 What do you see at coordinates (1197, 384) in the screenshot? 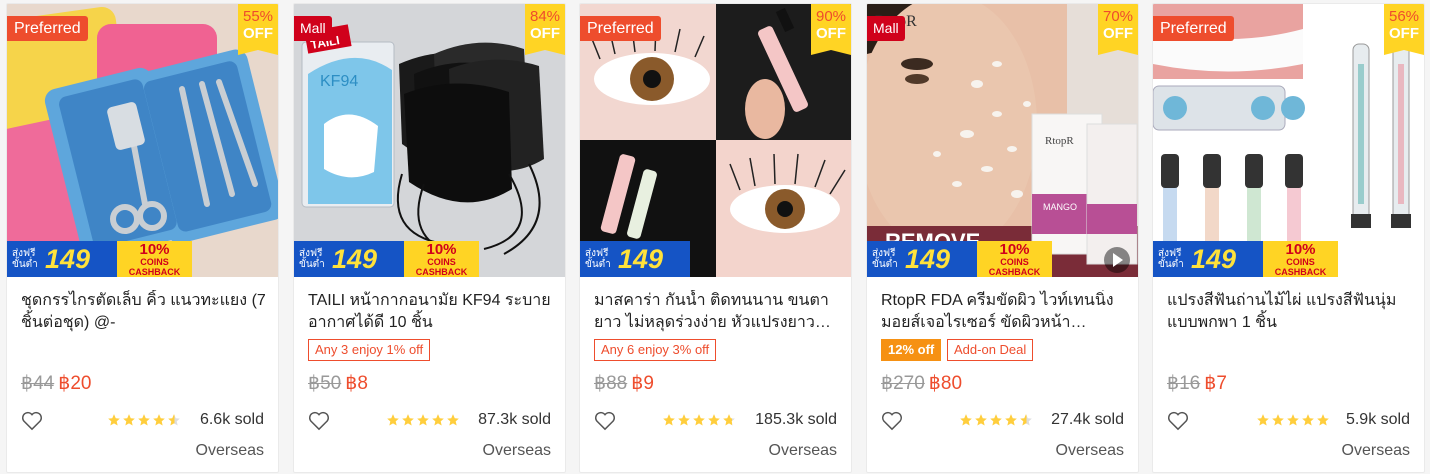
I see `price-block: ฿16 ฿7` at bounding box center [1197, 384].